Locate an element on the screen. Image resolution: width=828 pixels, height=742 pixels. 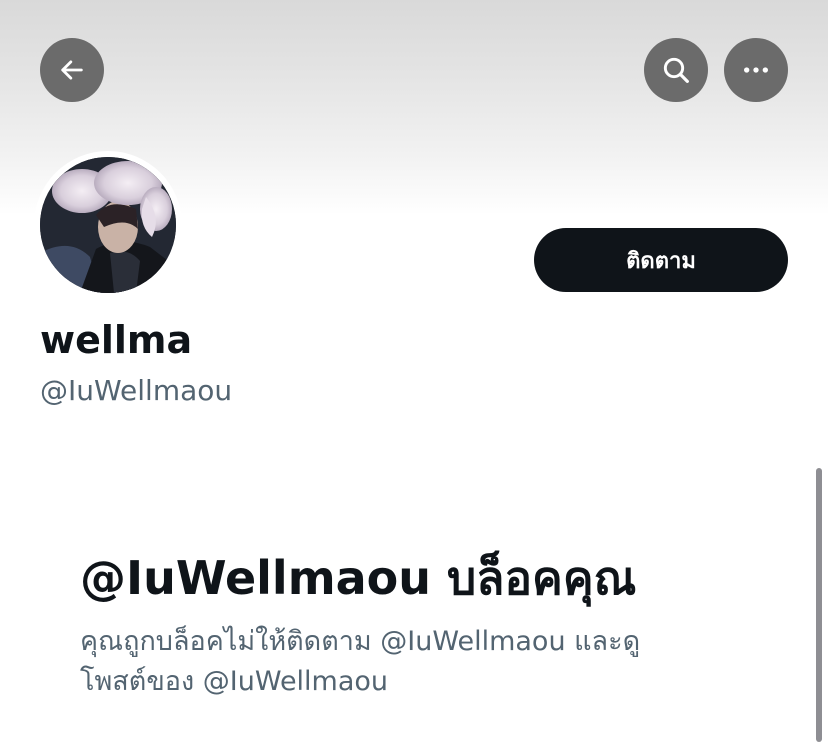
search-icon is located at coordinates (676, 70).